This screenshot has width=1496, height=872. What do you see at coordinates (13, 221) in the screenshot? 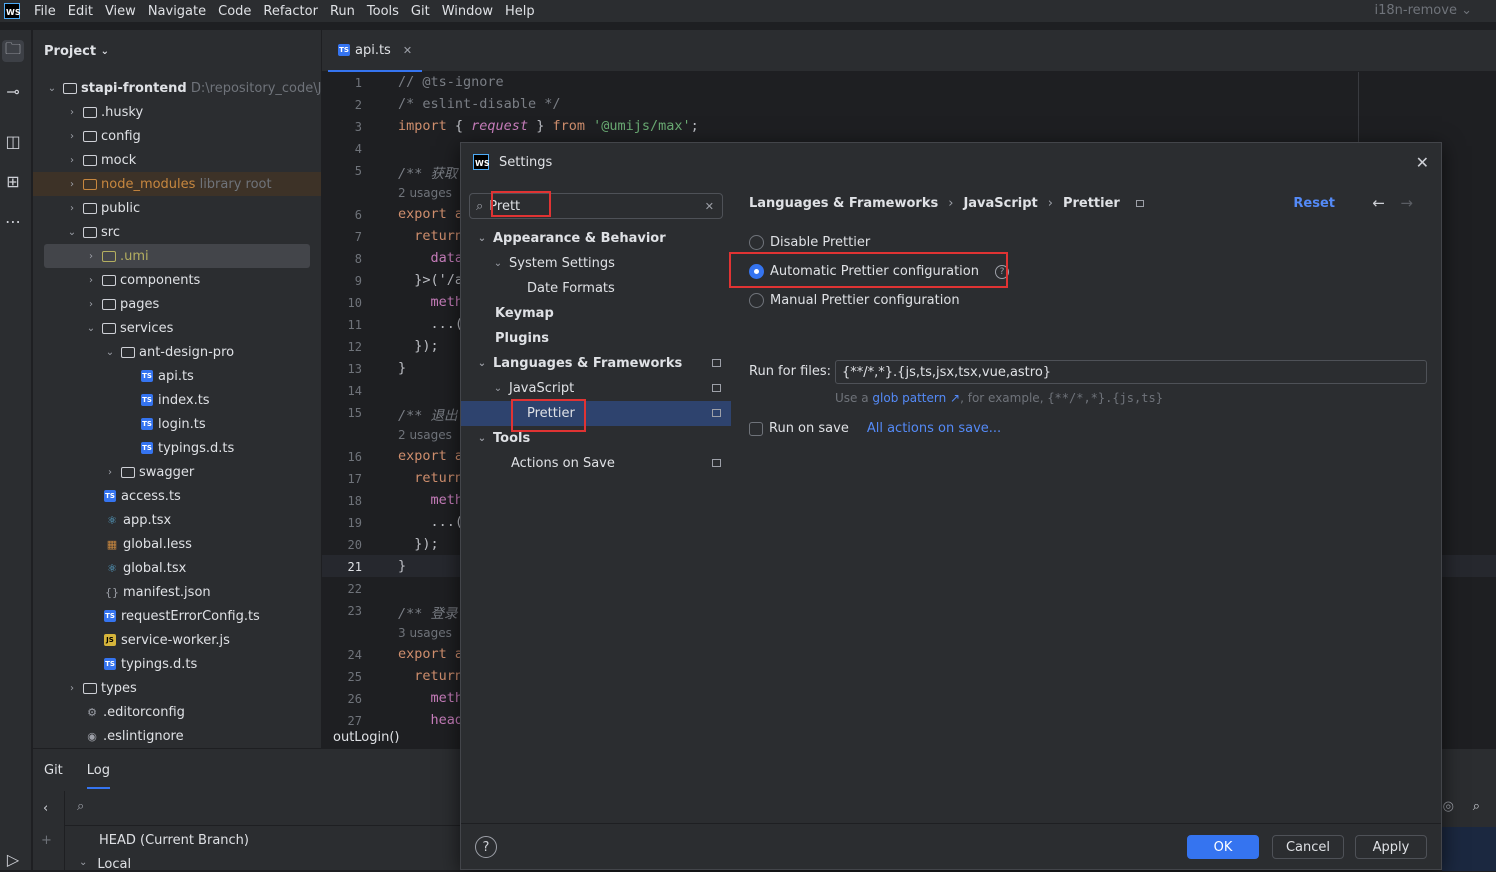
I see `more-icon: ⋯` at bounding box center [13, 221].